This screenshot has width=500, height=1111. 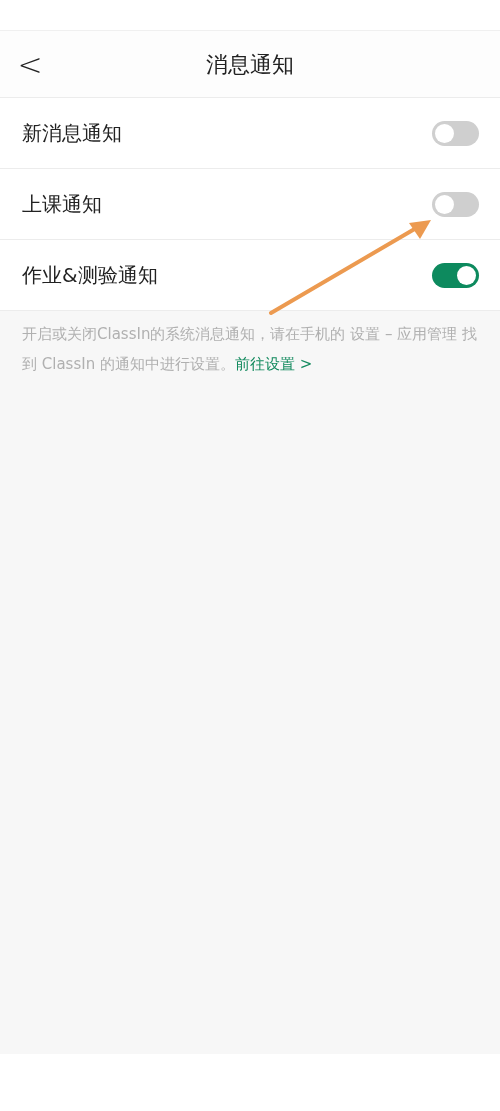 I want to click on setting-label: 上课通知, so click(x=62, y=204).